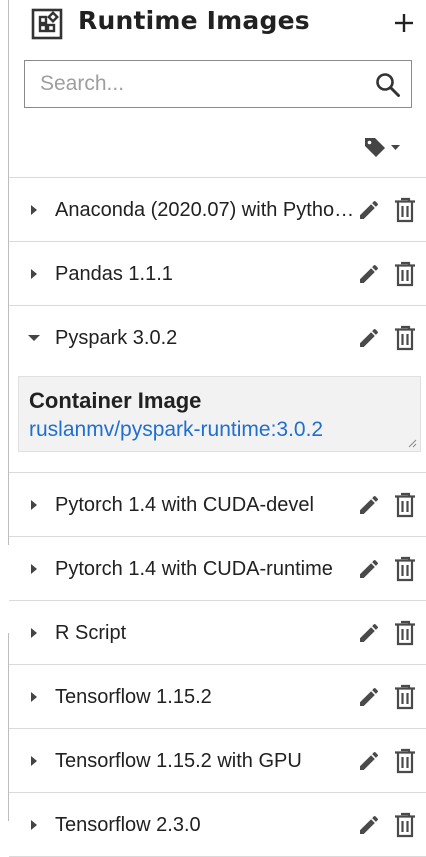 The width and height of the screenshot is (426, 857). What do you see at coordinates (178, 761) in the screenshot?
I see `runtime-image-name: Tensorflow 1.15.2 with GPU` at bounding box center [178, 761].